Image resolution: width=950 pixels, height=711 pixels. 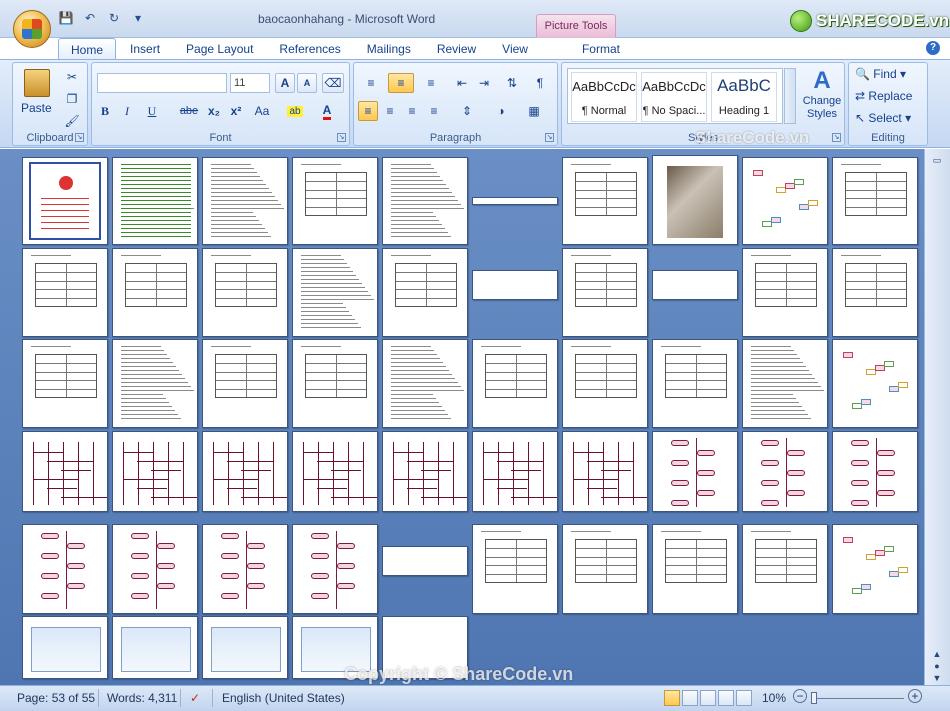 I want to click on tab-view: View, so click(x=515, y=49).